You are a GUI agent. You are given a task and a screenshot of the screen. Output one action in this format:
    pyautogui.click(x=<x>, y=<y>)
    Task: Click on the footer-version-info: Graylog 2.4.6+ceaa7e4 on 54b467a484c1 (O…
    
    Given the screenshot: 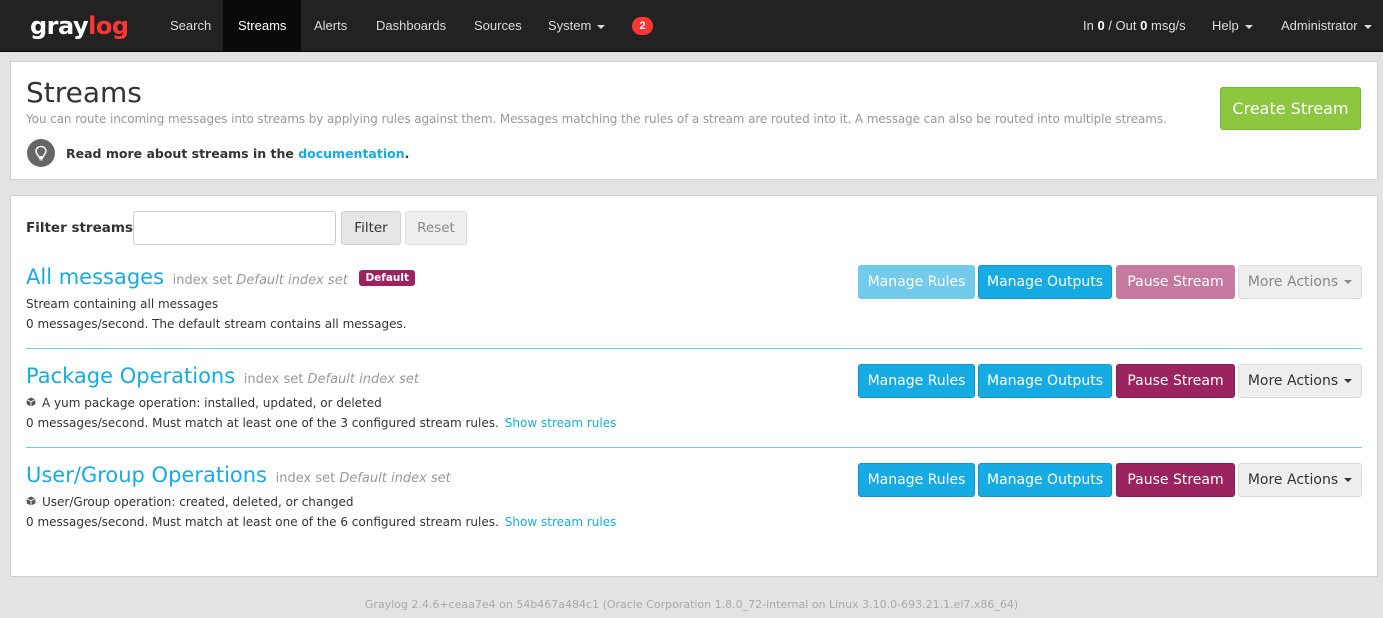 What is the action you would take?
    pyautogui.click(x=691, y=604)
    